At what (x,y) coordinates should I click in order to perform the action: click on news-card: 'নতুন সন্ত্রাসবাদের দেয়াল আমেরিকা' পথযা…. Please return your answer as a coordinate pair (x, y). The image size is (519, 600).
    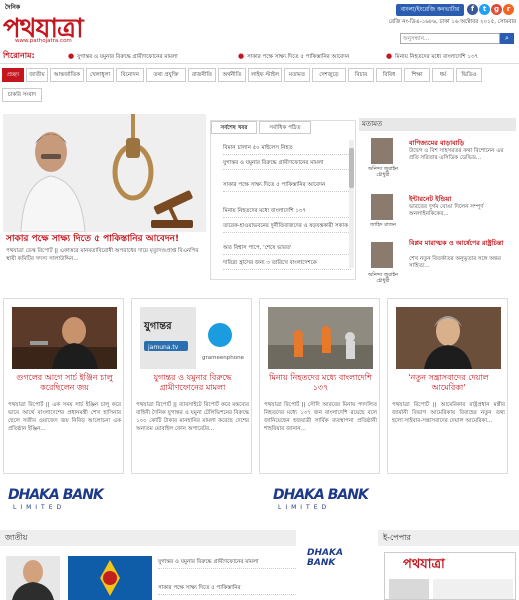
    Looking at the image, I should click on (447, 386).